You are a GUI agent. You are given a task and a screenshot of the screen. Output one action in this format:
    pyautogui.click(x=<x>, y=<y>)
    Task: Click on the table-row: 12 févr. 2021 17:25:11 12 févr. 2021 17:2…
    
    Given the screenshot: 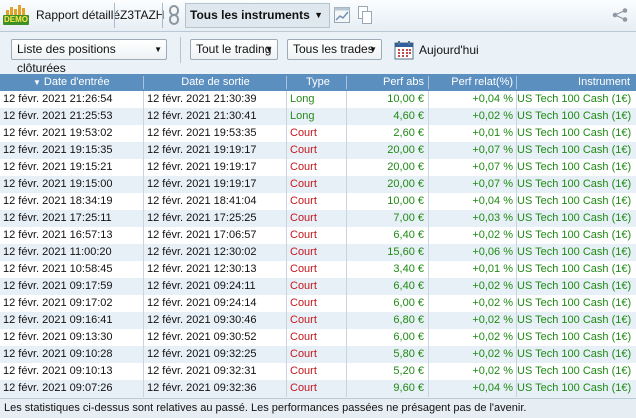 What is the action you would take?
    pyautogui.click(x=318, y=218)
    